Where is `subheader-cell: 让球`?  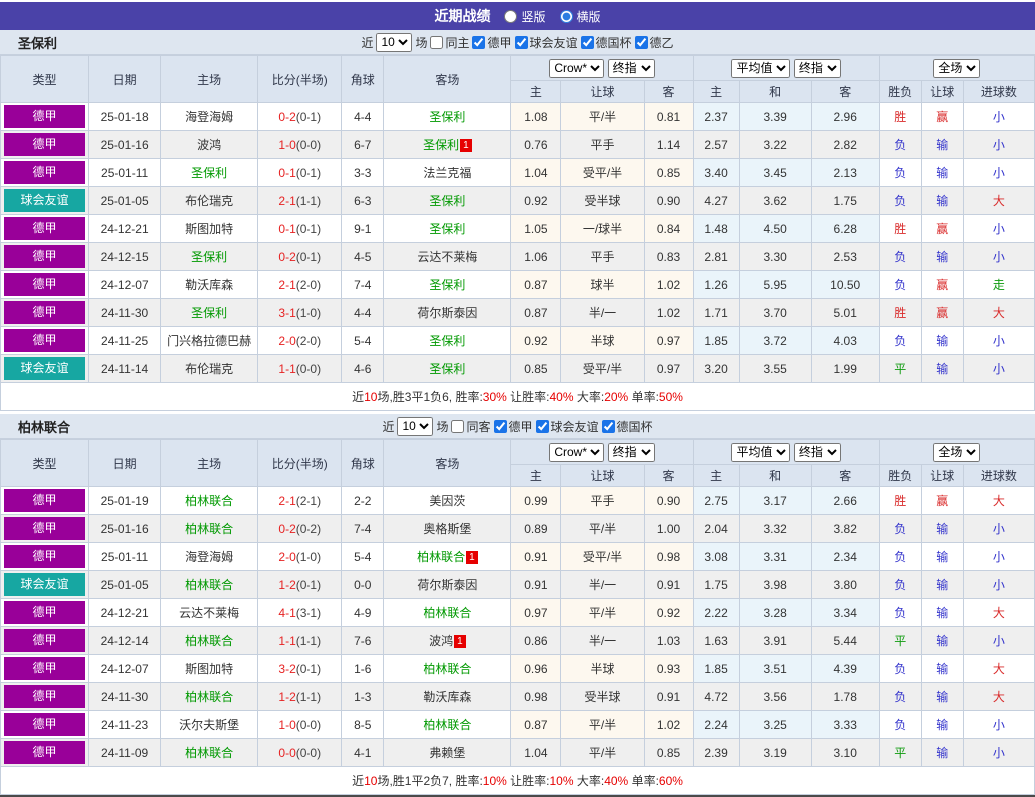
subheader-cell: 让球 is located at coordinates (602, 91).